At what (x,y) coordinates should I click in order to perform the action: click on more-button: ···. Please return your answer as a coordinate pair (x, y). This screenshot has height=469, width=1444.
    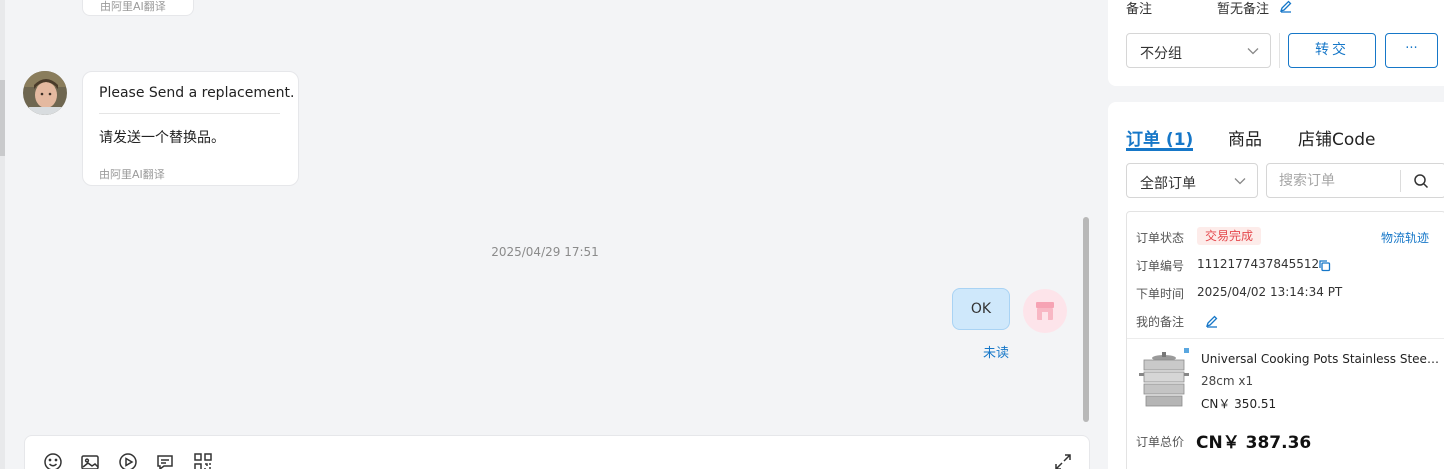
    Looking at the image, I should click on (1411, 50).